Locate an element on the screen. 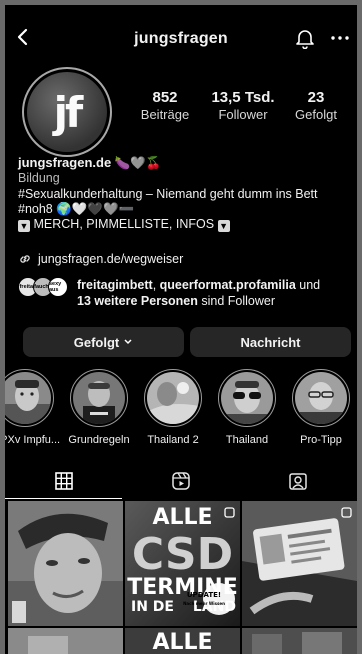  message-button-label: Nachricht is located at coordinates (270, 342).